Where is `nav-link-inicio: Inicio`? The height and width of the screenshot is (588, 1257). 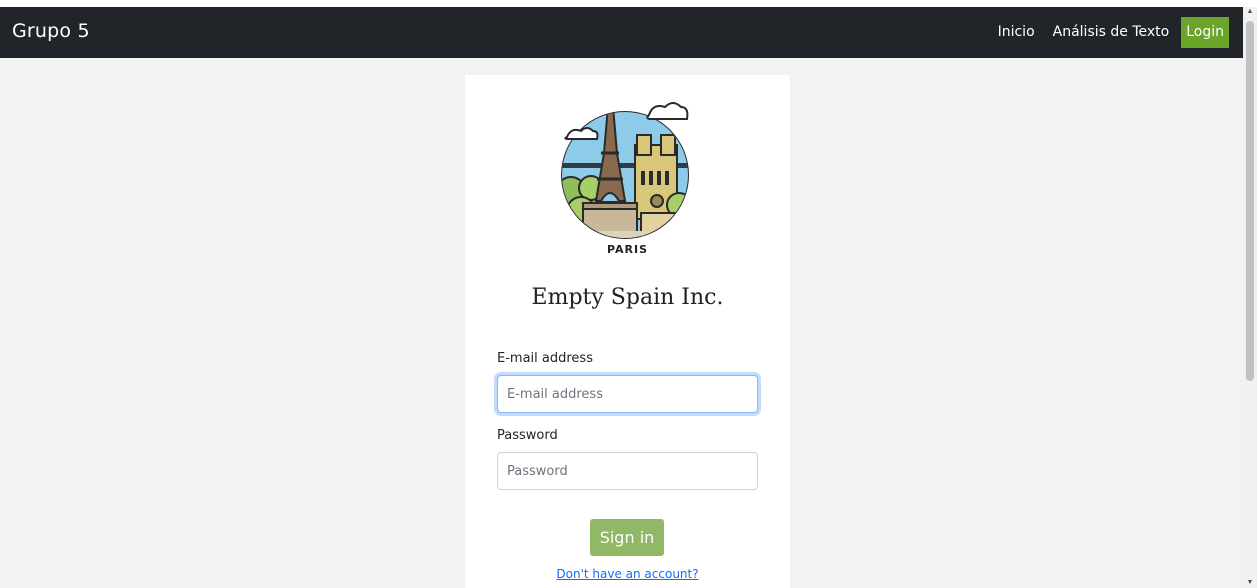 nav-link-inicio: Inicio is located at coordinates (1016, 32).